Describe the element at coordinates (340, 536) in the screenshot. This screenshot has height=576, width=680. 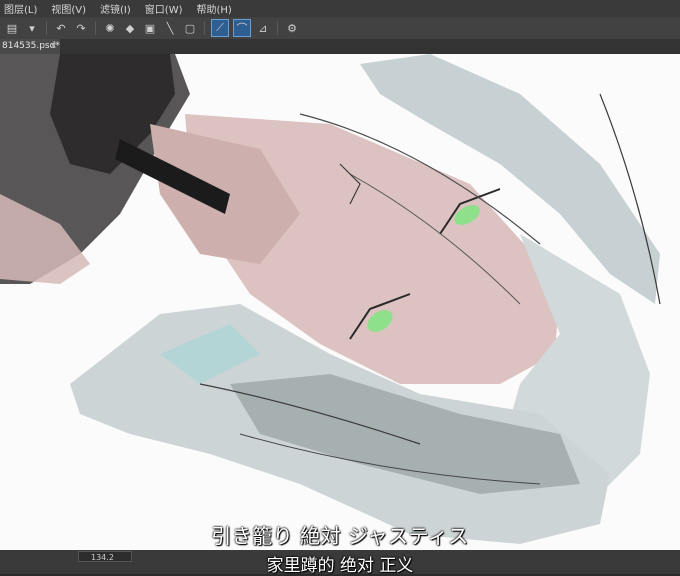
I see `subtitle-japanese: 引き籠り 絶対 ジャスティス` at that location.